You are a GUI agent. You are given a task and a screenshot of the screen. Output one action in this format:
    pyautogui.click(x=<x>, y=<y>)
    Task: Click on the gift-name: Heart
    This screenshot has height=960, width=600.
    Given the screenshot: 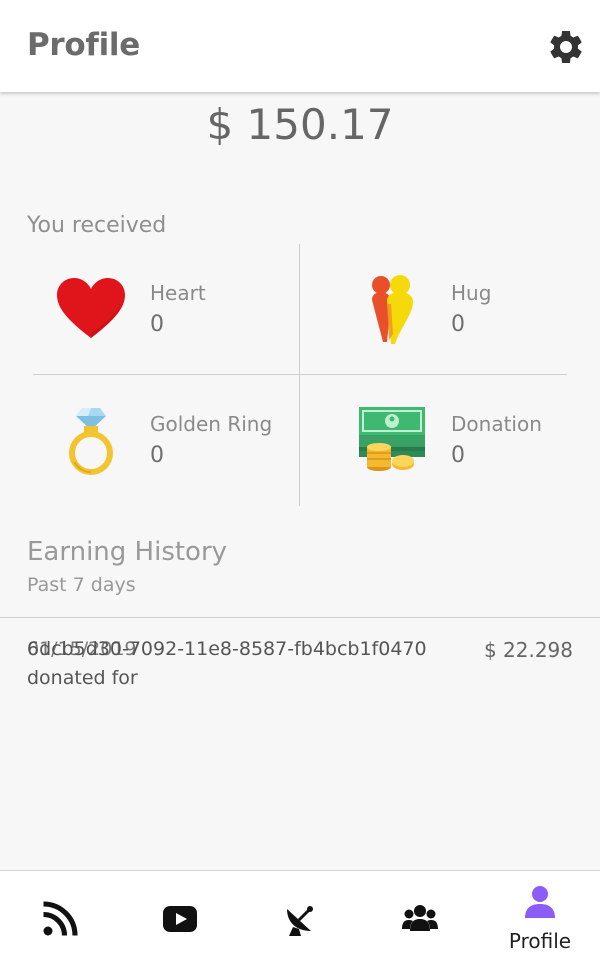 What is the action you would take?
    pyautogui.click(x=178, y=293)
    